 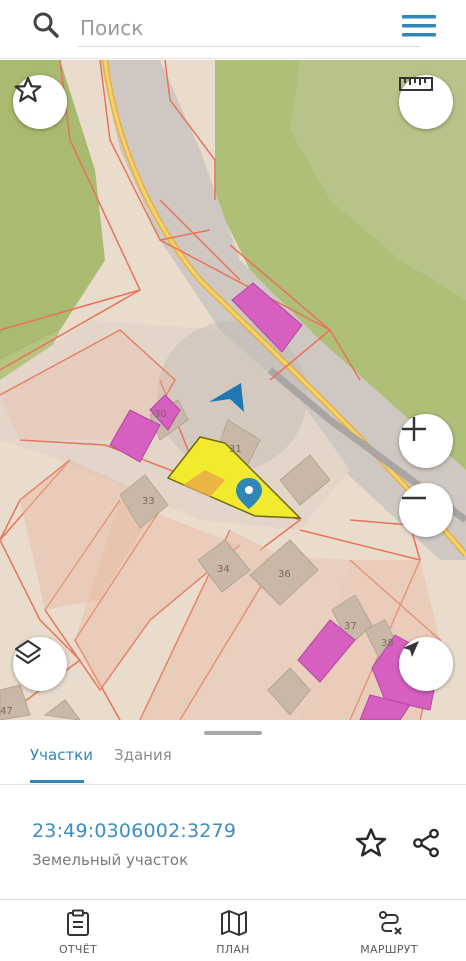 I want to click on parcel-type: Земельный участок, so click(x=110, y=860).